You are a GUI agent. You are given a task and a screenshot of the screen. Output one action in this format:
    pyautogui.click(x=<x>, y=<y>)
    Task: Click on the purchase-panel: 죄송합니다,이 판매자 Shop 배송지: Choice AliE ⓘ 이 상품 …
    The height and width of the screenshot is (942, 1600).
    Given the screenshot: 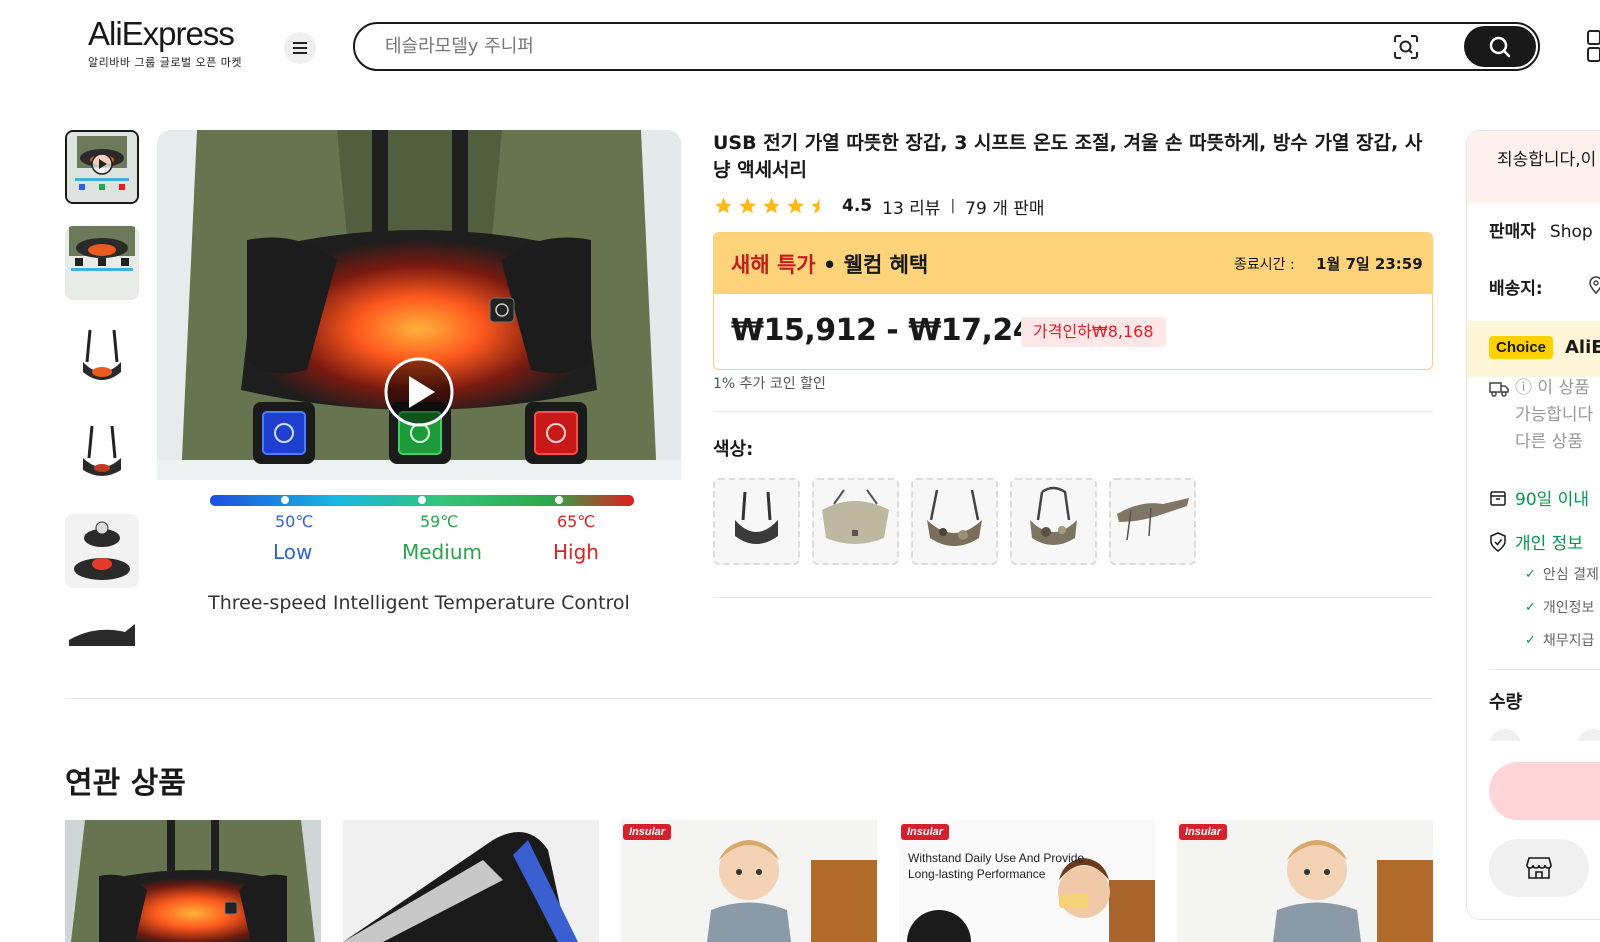 What is the action you would take?
    pyautogui.click(x=1533, y=525)
    